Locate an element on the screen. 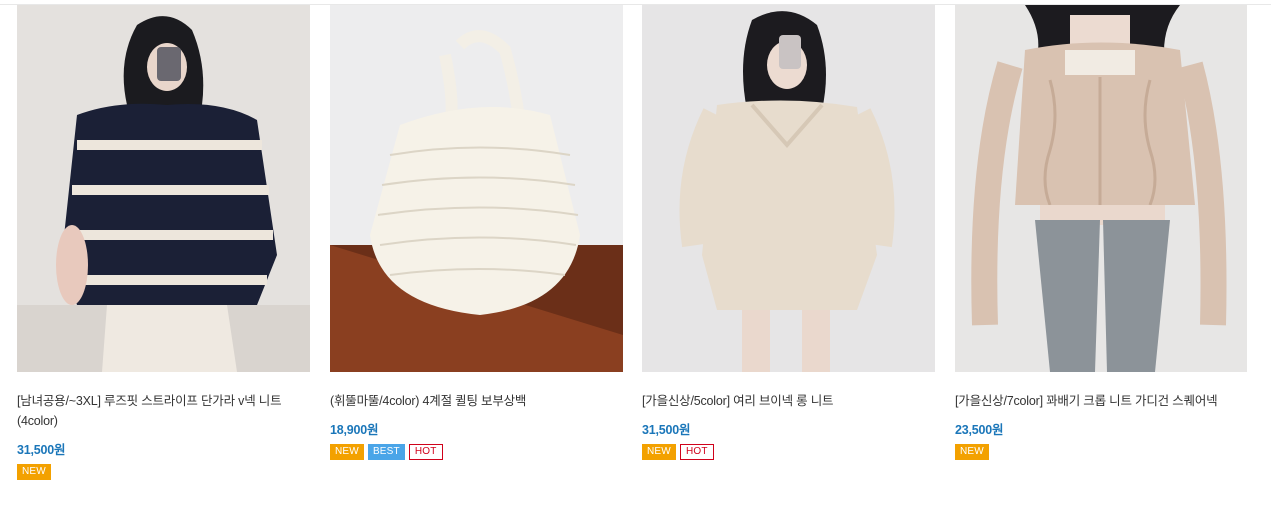 The width and height of the screenshot is (1271, 511). badge-list: NEW HOT is located at coordinates (788, 452).